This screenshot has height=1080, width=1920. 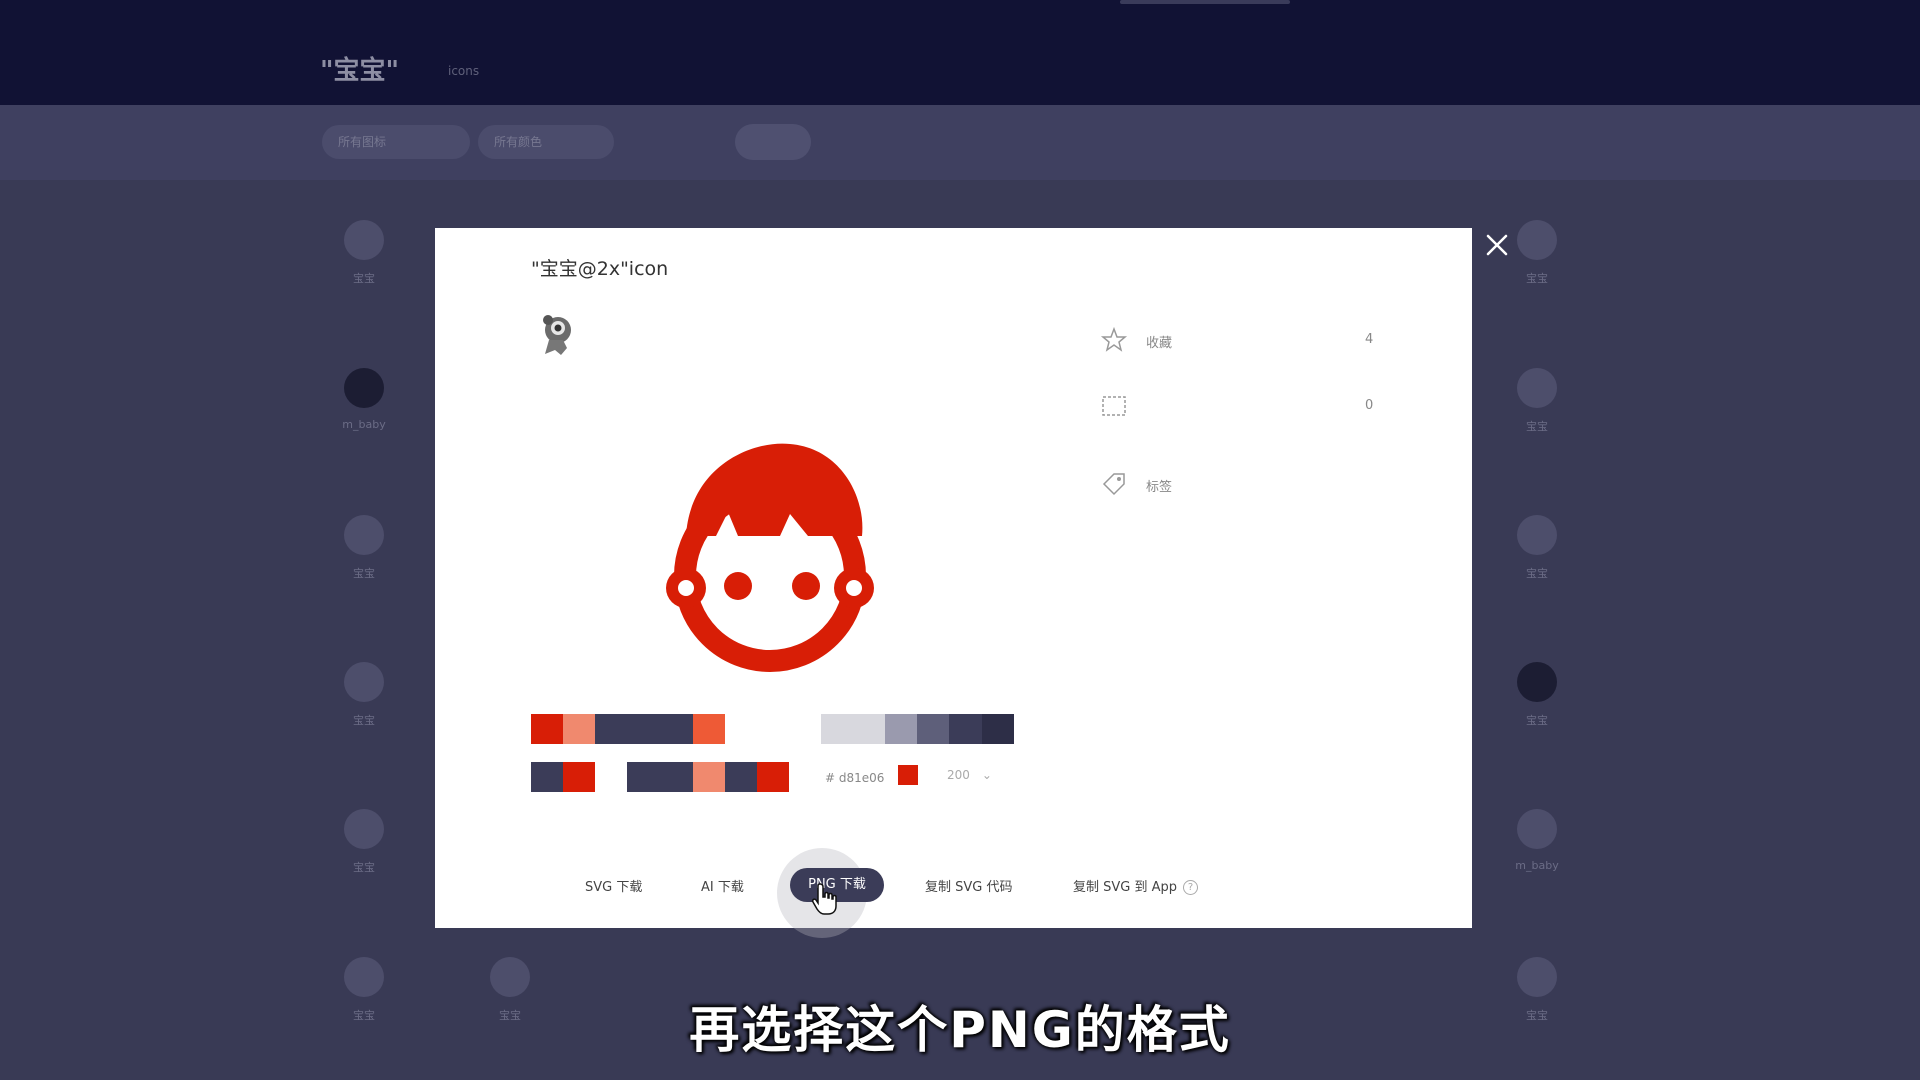 I want to click on top-navigation-bar, so click(x=960, y=52).